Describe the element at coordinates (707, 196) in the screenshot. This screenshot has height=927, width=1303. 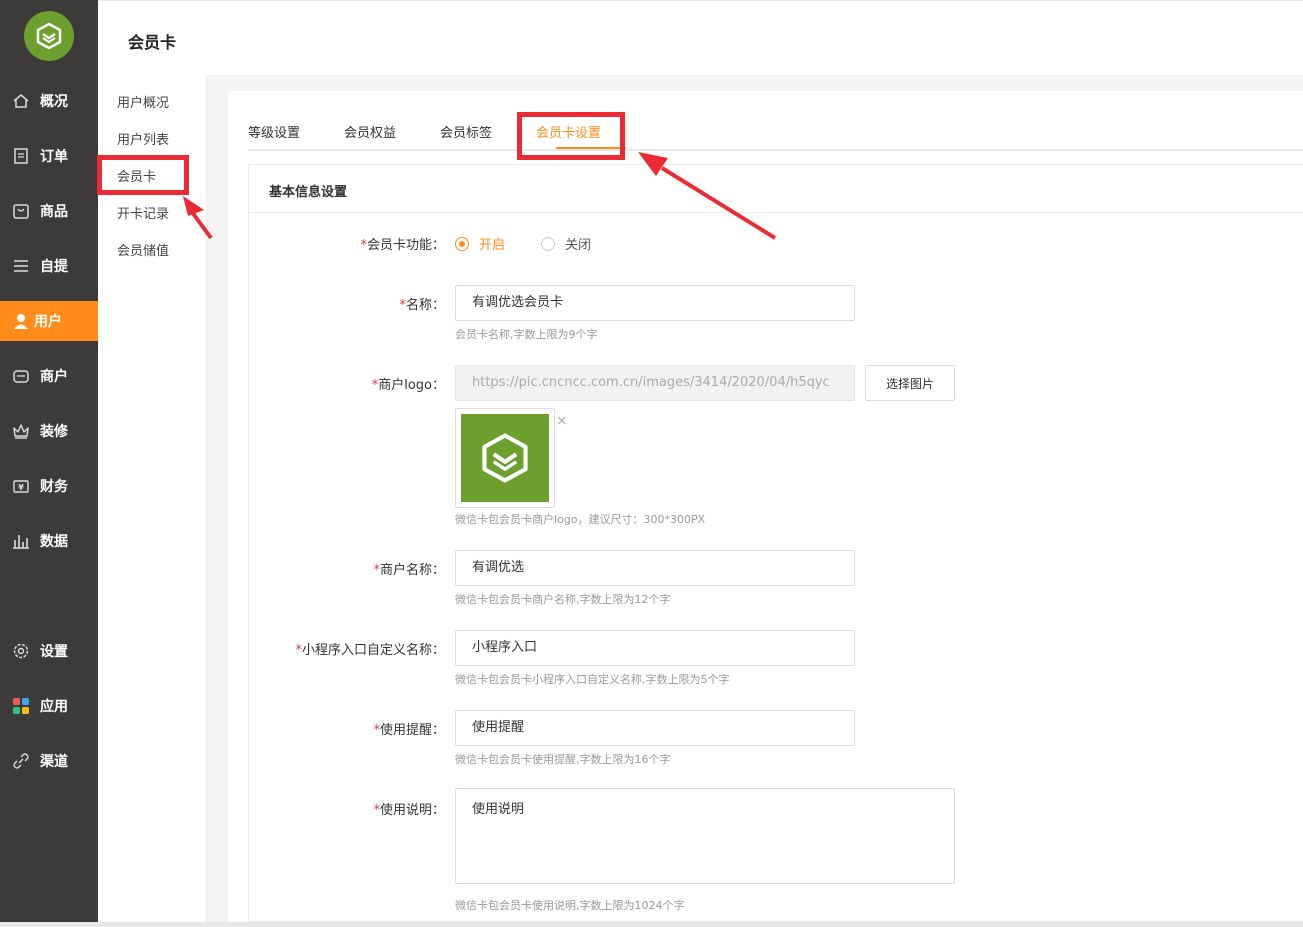
I see `arrow-to-card-settings-tab` at that location.